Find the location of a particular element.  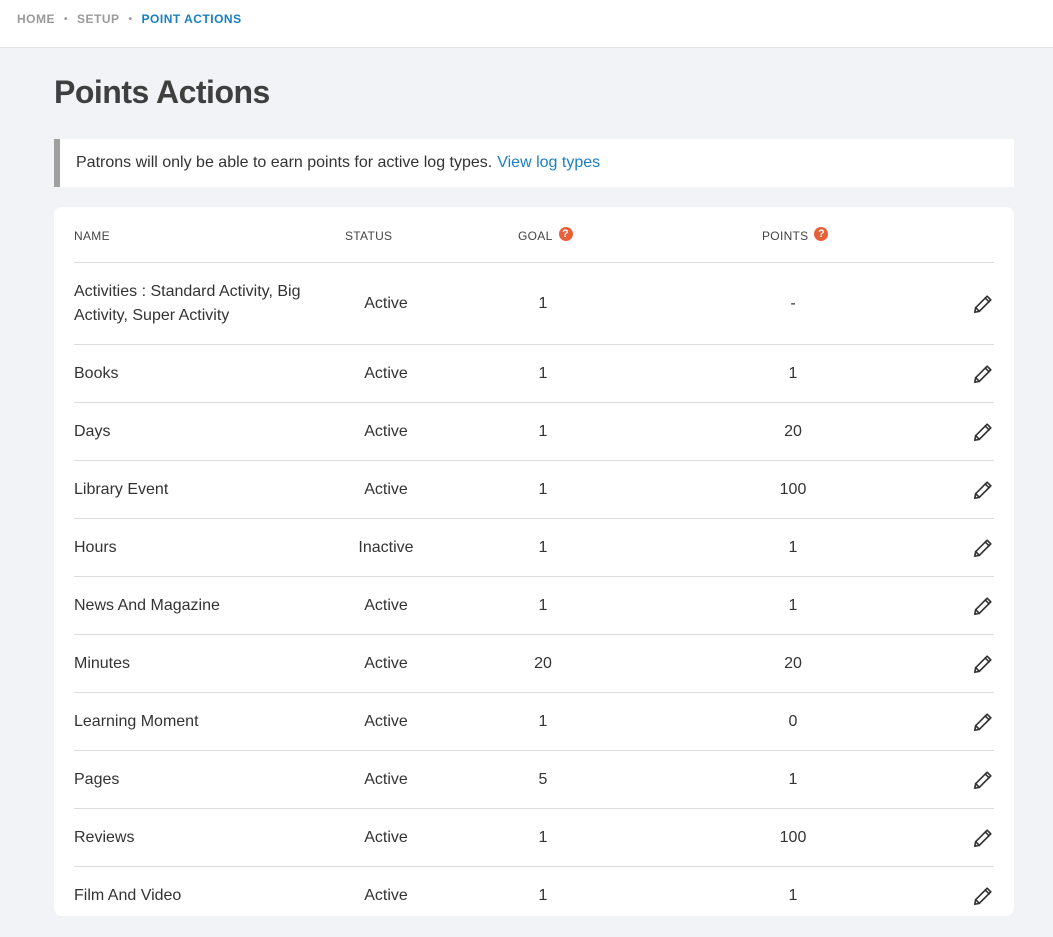

cell-name: Minutes is located at coordinates (199, 663).